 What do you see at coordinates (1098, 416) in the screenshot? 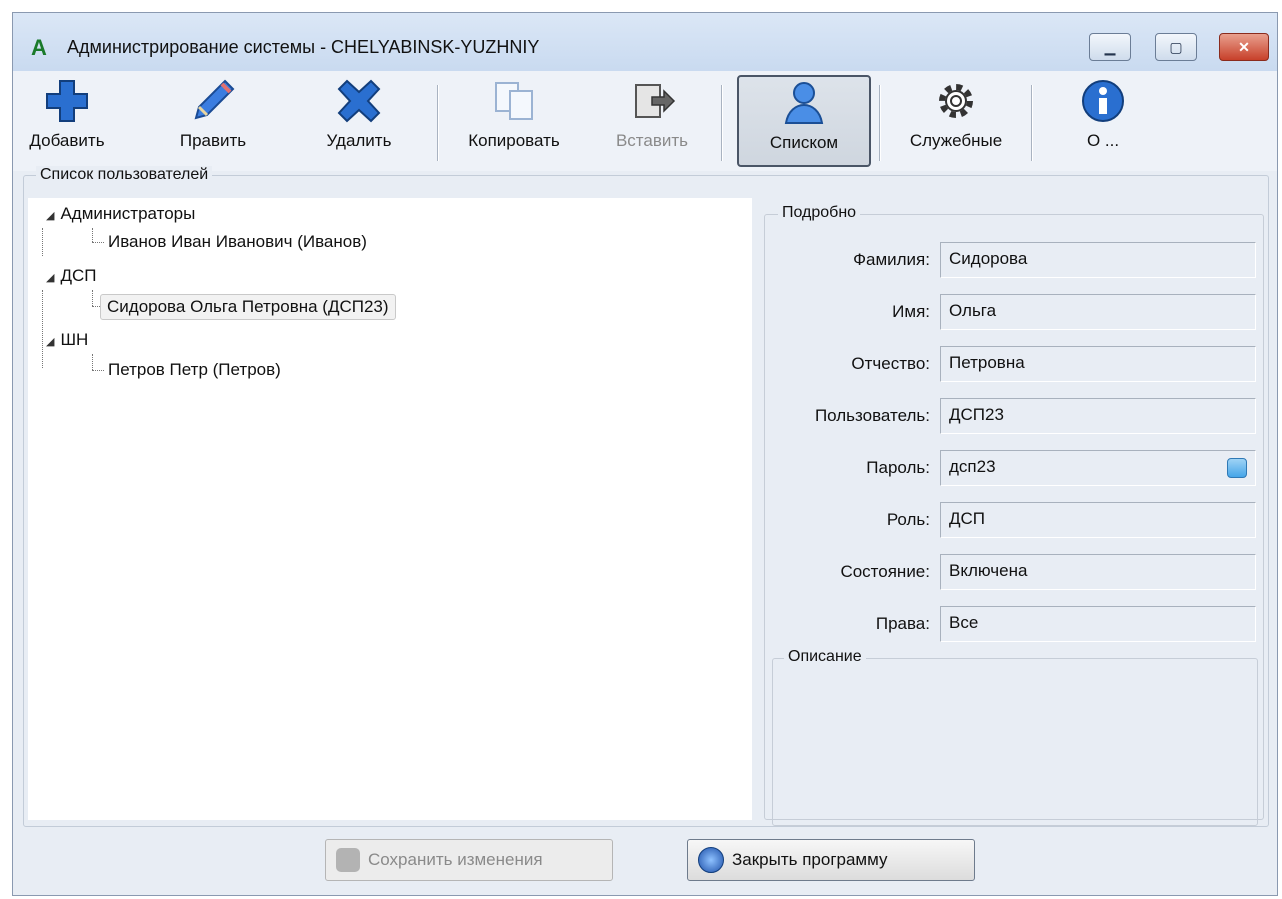
I see `username-field: ДСП23` at bounding box center [1098, 416].